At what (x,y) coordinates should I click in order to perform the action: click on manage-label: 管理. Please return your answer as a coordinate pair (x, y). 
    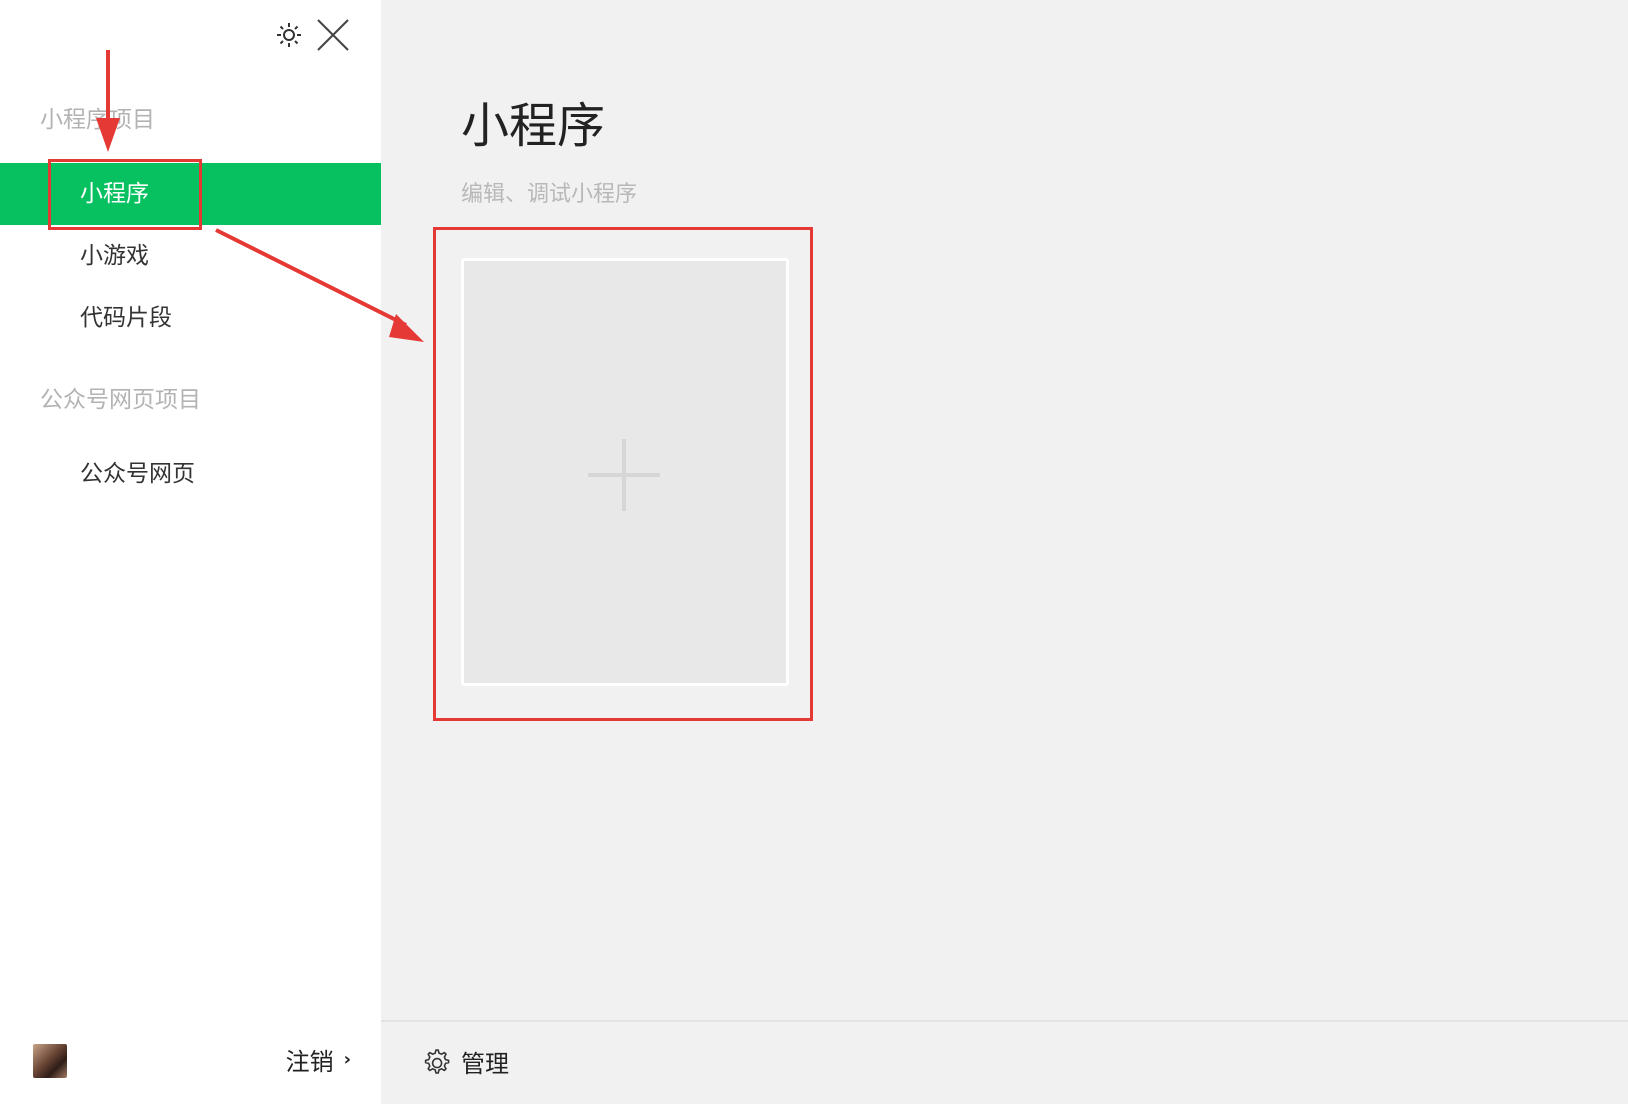
    Looking at the image, I should click on (485, 1064).